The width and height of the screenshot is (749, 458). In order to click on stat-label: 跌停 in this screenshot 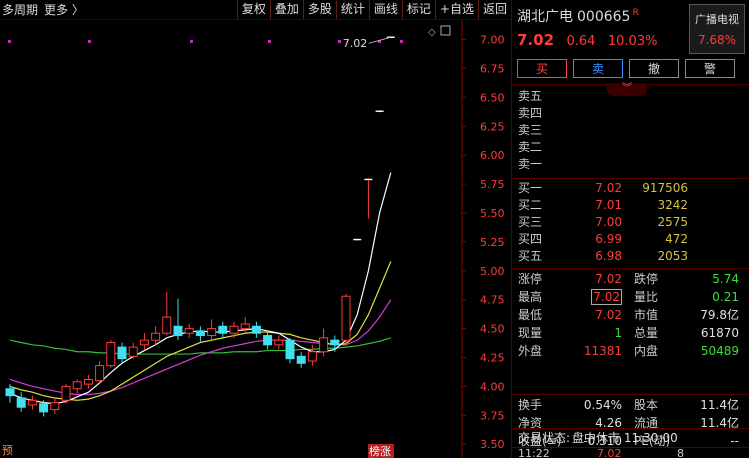, I will do `click(646, 279)`.